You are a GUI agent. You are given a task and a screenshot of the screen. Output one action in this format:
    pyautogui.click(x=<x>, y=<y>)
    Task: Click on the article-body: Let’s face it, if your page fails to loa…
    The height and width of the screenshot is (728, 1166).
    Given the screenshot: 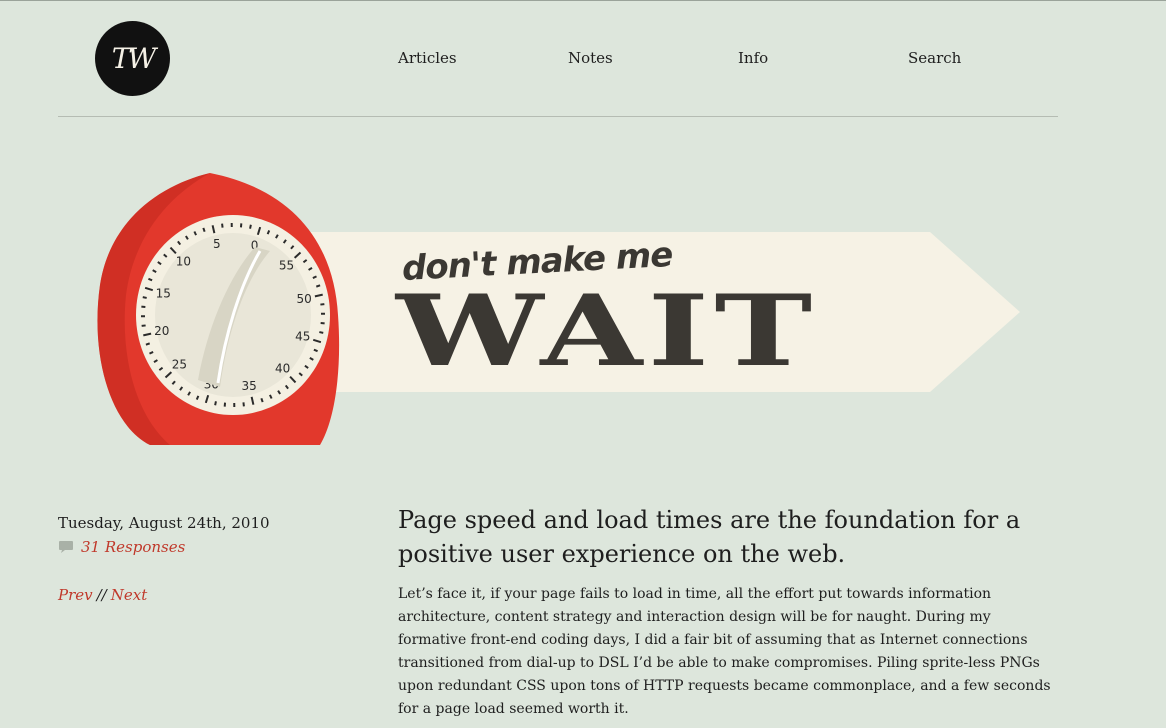 What is the action you would take?
    pyautogui.click(x=724, y=651)
    